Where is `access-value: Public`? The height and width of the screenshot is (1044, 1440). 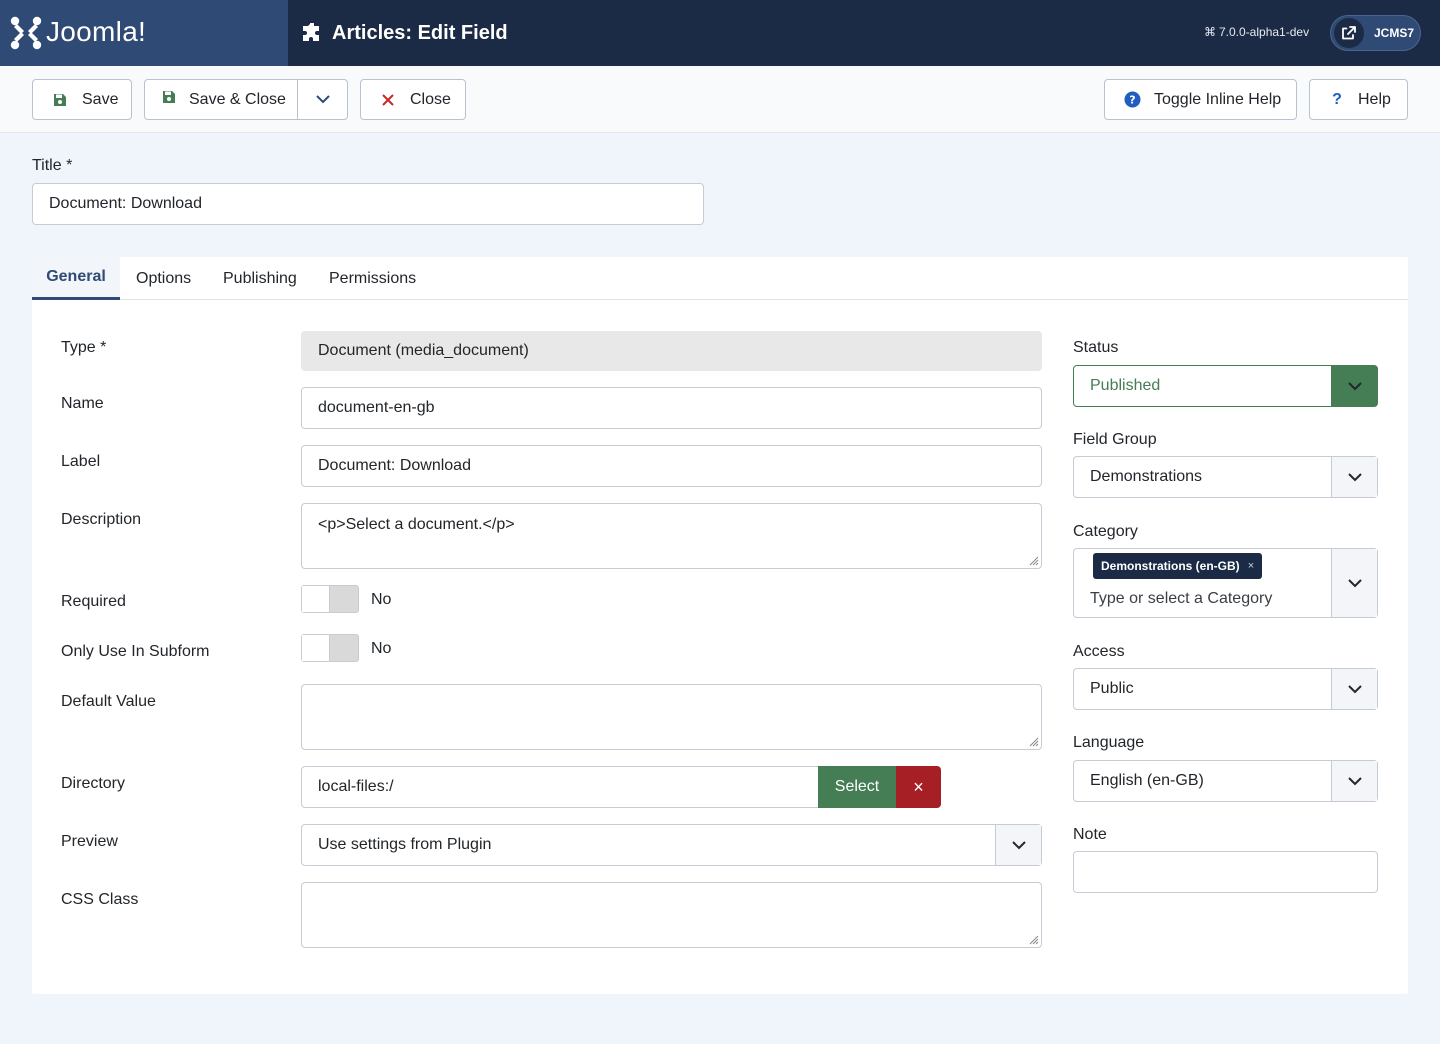
access-value: Public is located at coordinates (1112, 688).